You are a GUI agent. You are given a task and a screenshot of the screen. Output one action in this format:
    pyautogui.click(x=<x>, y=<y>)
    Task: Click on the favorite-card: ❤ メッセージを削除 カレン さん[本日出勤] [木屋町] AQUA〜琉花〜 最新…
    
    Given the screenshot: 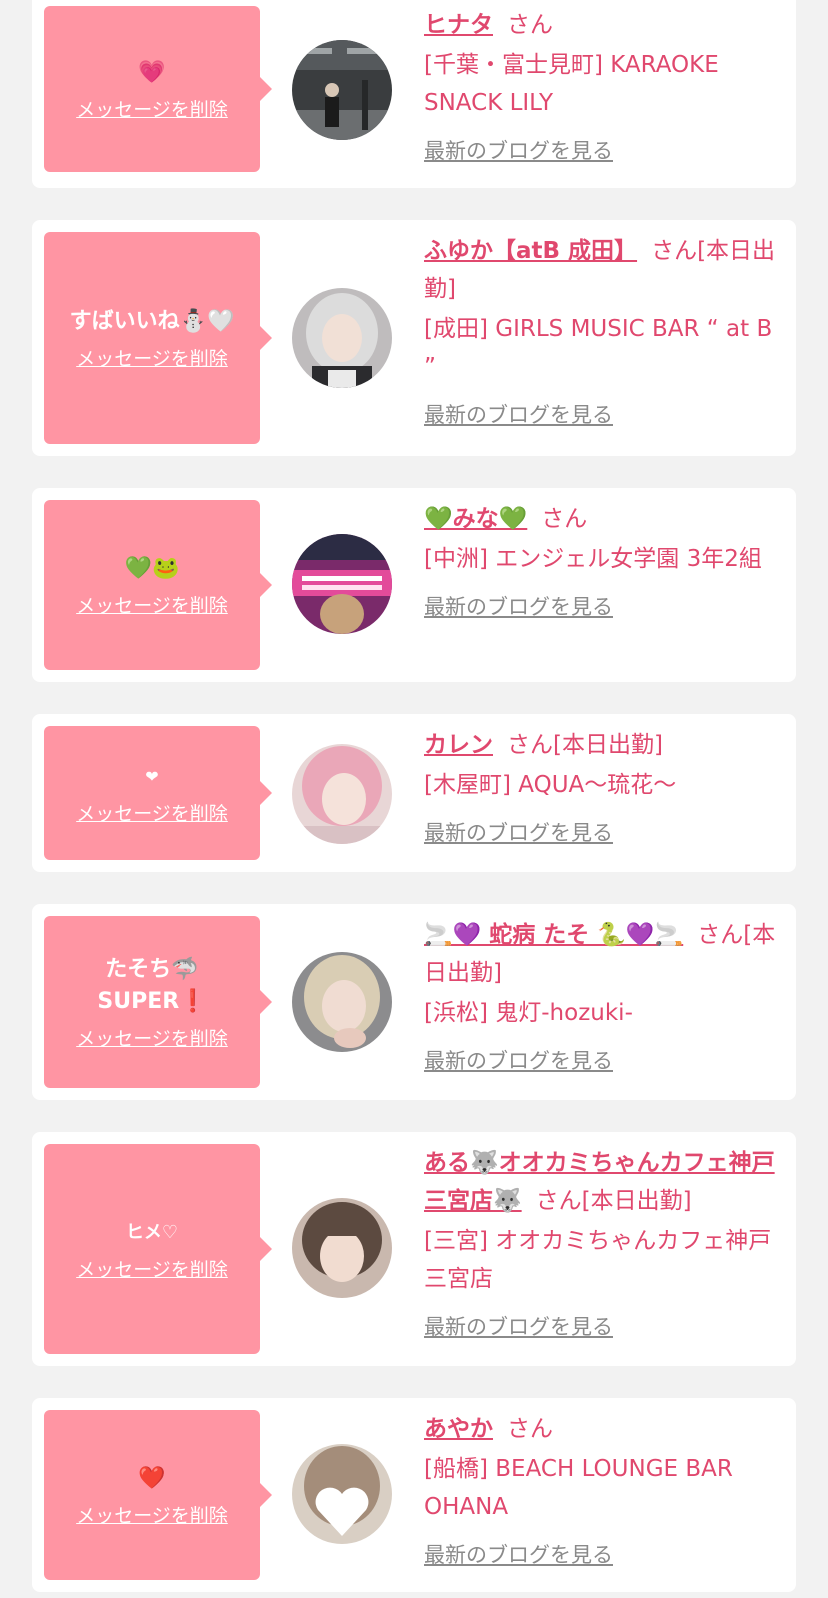 What is the action you would take?
    pyautogui.click(x=414, y=793)
    